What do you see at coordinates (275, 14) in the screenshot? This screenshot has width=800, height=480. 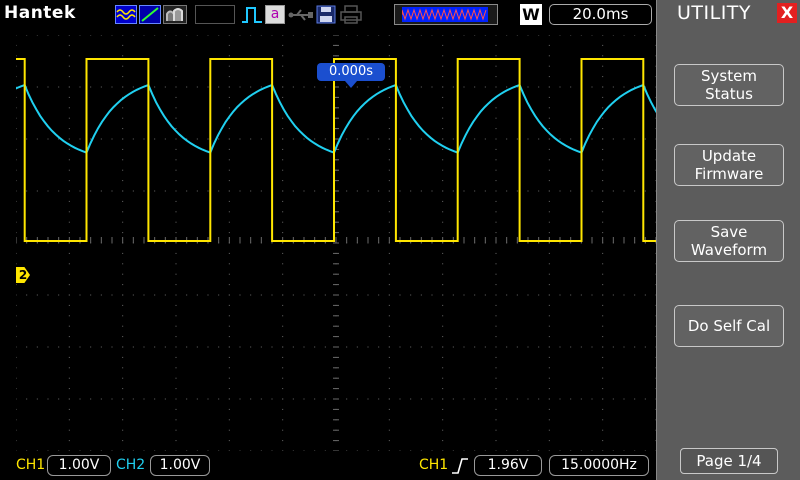 I see `math-a-icon: a` at bounding box center [275, 14].